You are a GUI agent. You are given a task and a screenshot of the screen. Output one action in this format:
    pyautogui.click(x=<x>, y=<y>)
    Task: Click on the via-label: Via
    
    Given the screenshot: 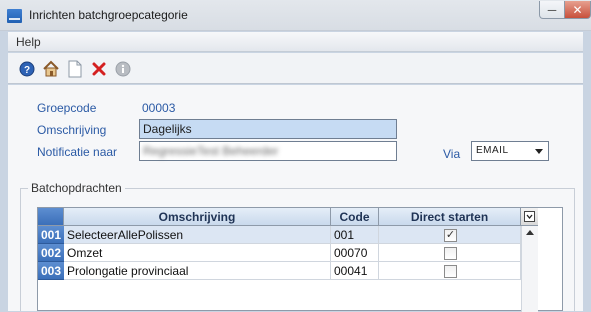 What is the action you would take?
    pyautogui.click(x=452, y=154)
    